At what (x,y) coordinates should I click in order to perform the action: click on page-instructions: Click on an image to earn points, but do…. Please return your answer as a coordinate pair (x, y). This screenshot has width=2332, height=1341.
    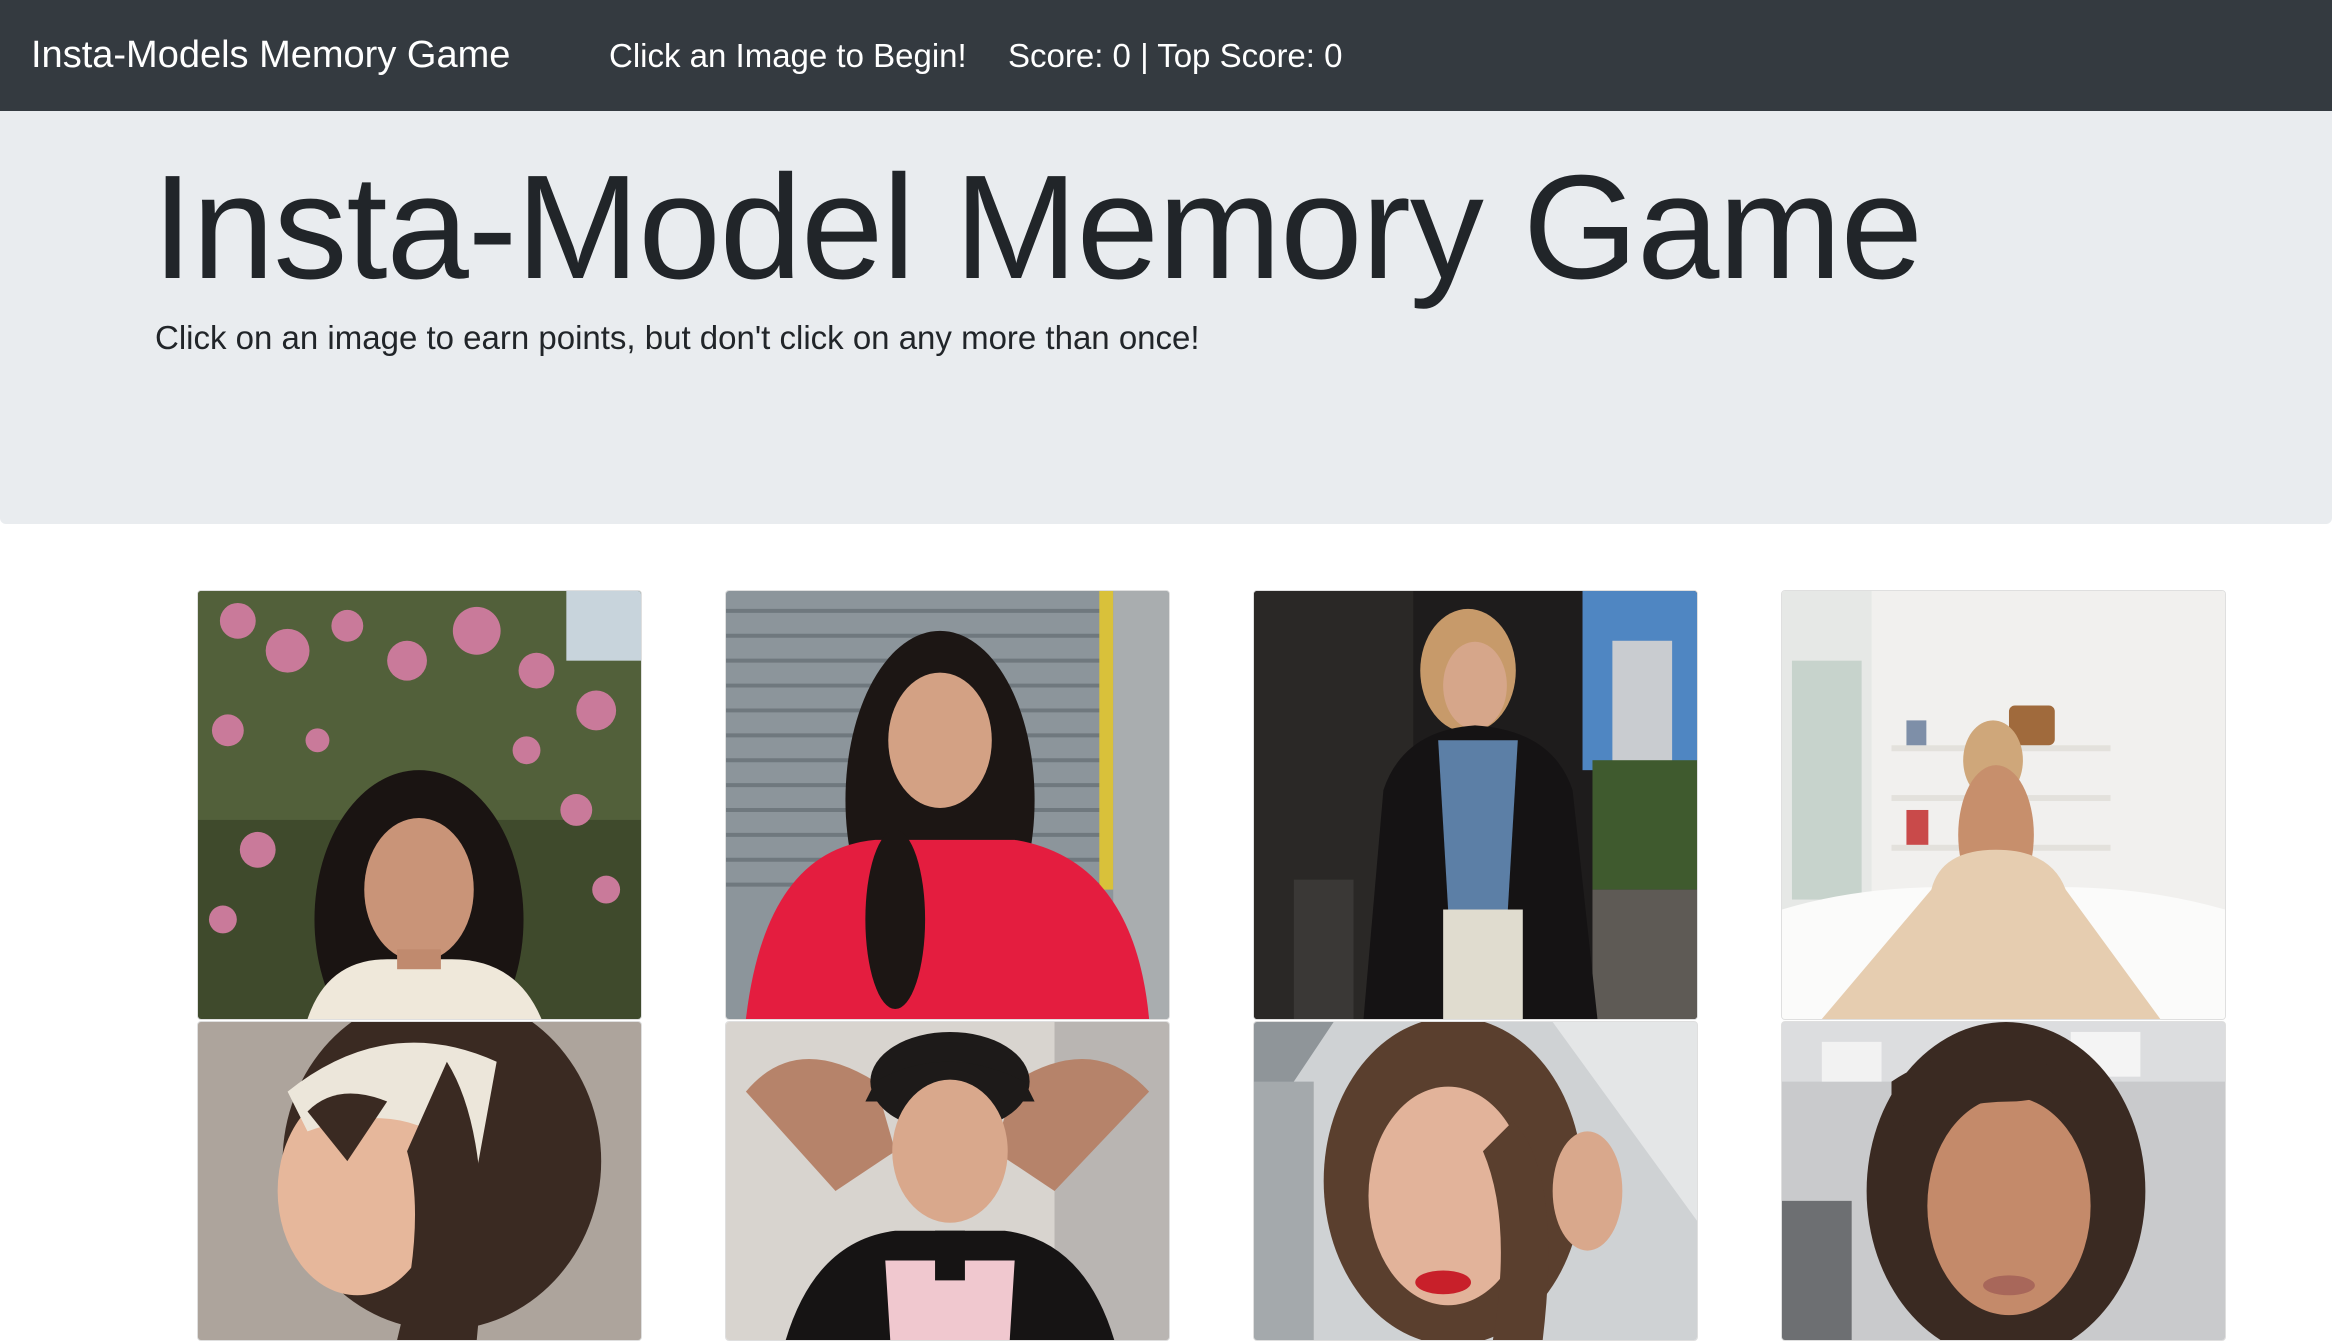
    Looking at the image, I should click on (677, 337).